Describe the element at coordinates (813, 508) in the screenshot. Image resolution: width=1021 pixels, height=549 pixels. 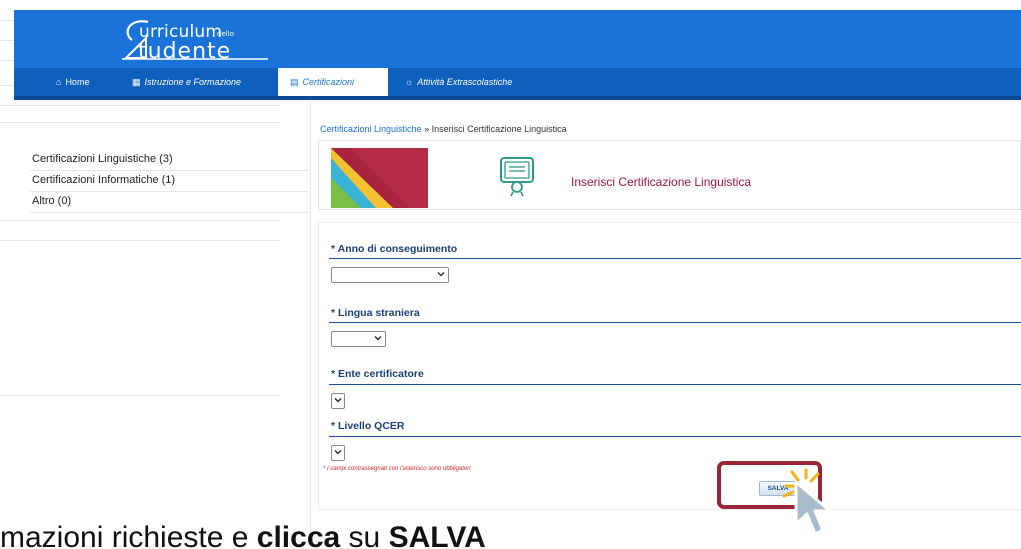
I see `pointer-cursor-icon` at that location.